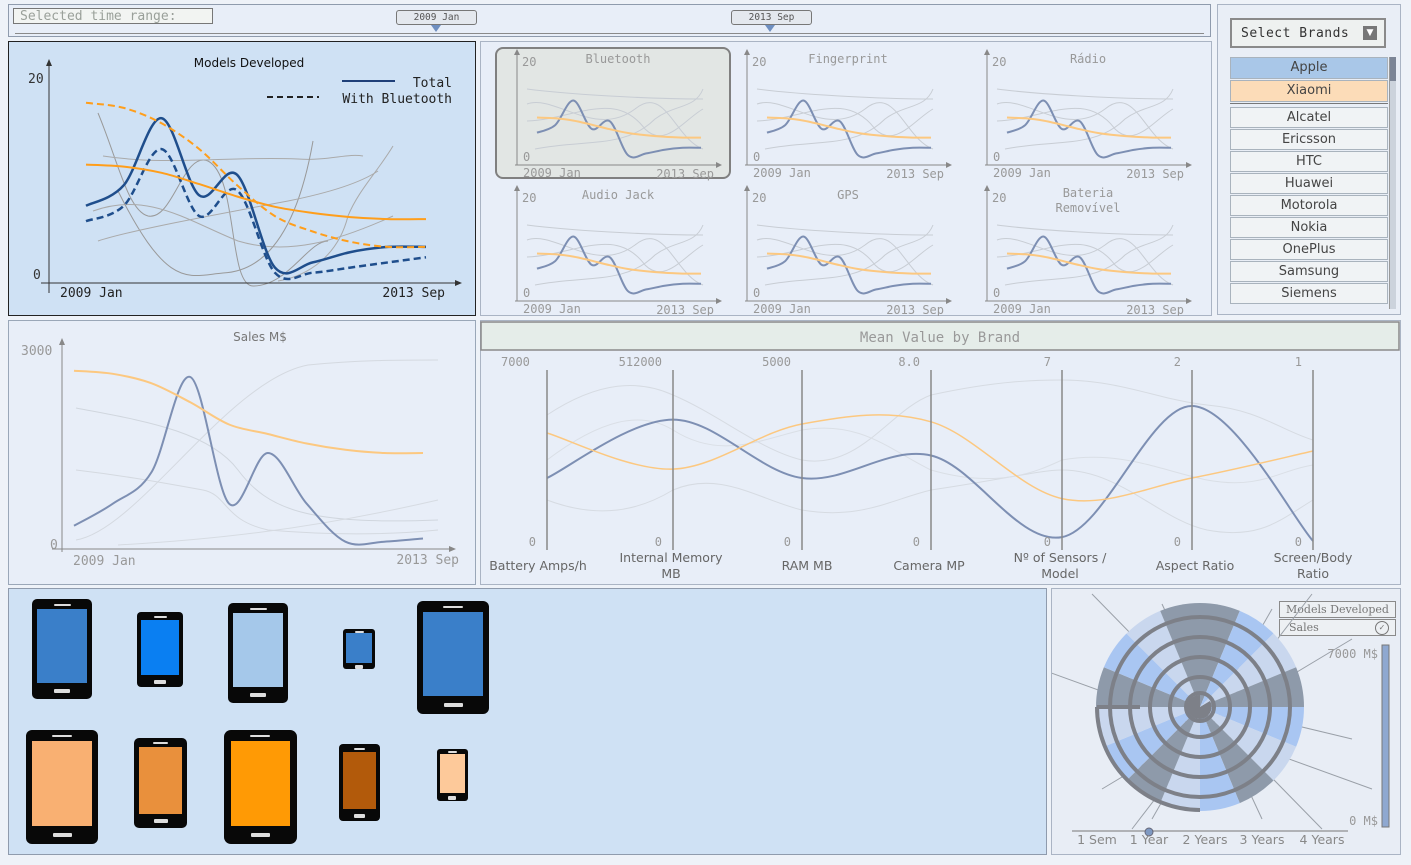 The image size is (1411, 865). Describe the element at coordinates (670, 573) in the screenshot. I see `axis-label-line2: MB` at that location.